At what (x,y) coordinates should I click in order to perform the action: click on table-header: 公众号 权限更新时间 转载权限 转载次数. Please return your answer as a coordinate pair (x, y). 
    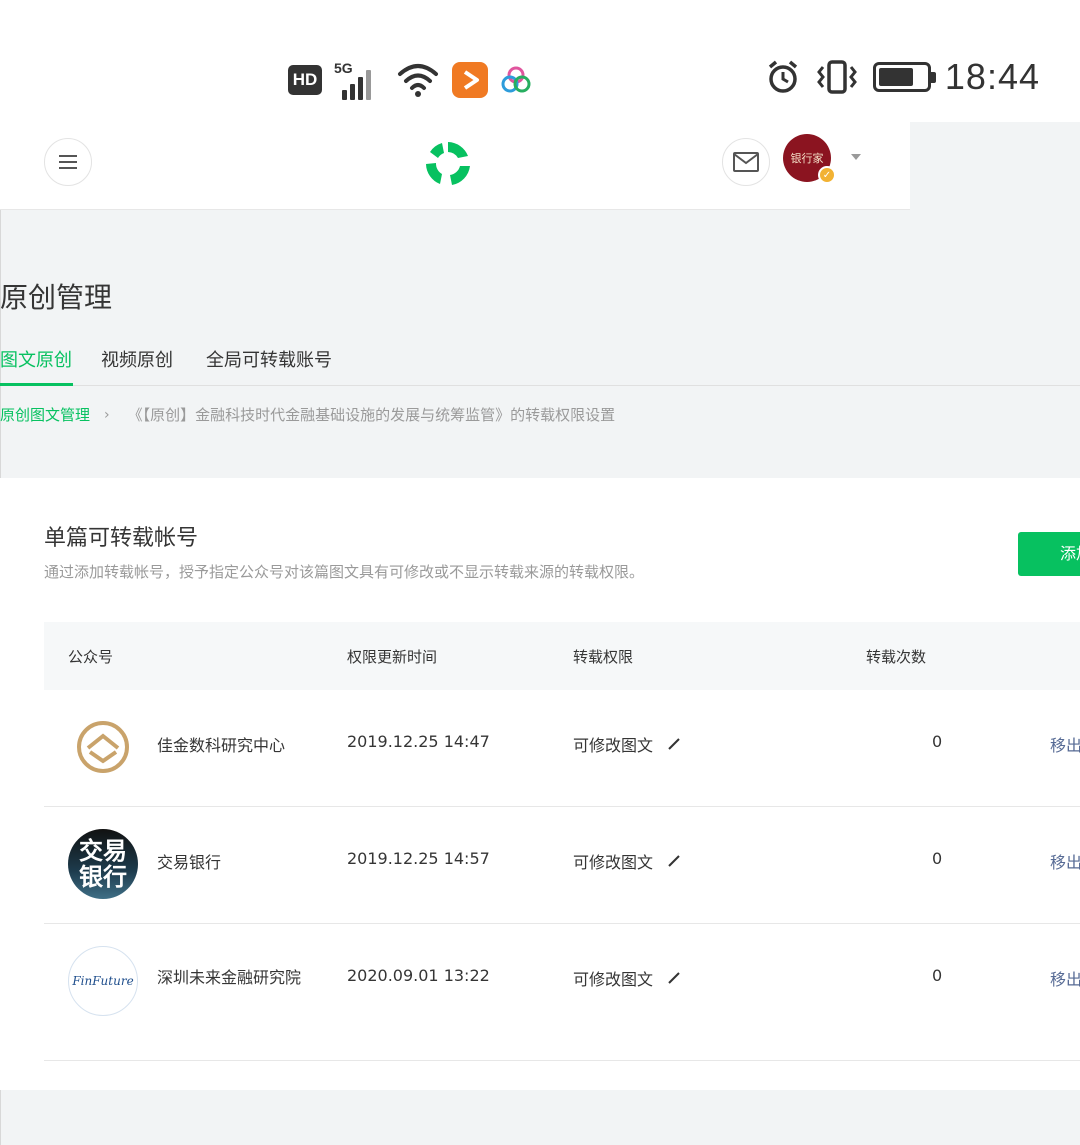
    Looking at the image, I should click on (562, 656).